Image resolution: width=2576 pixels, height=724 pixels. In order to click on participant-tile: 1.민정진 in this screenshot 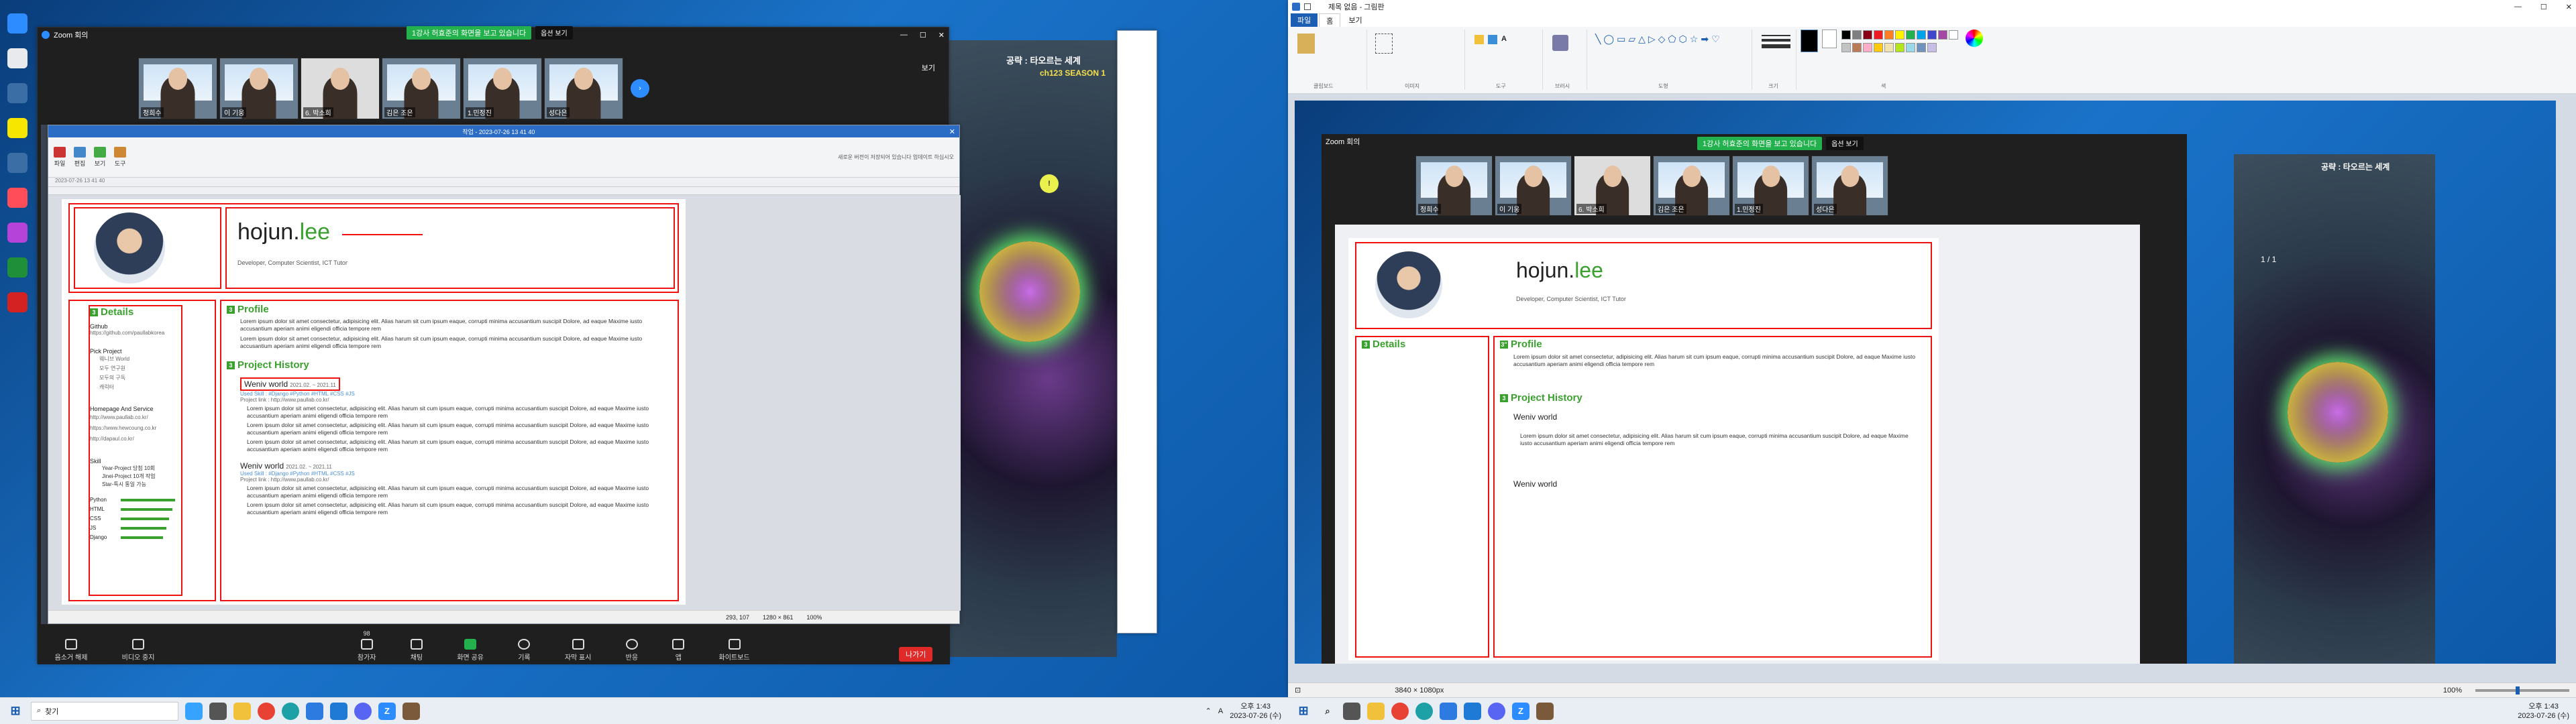, I will do `click(502, 89)`.